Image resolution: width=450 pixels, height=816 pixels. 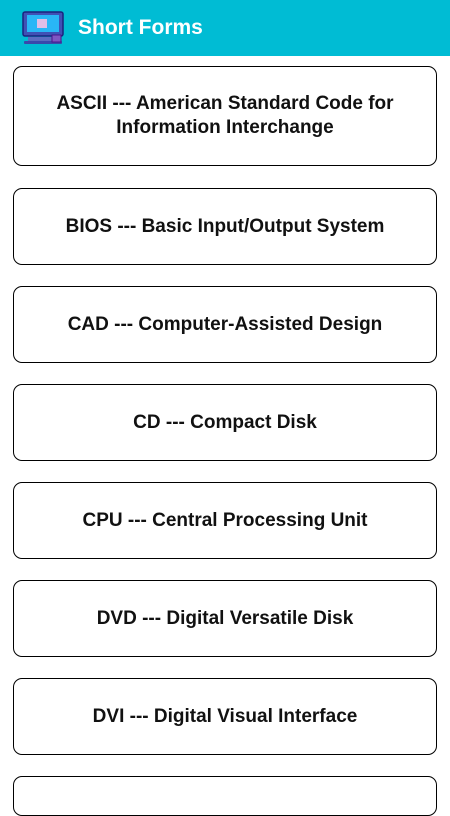 I want to click on list-item: CPU --- Central Processing Unit, so click(x=225, y=520).